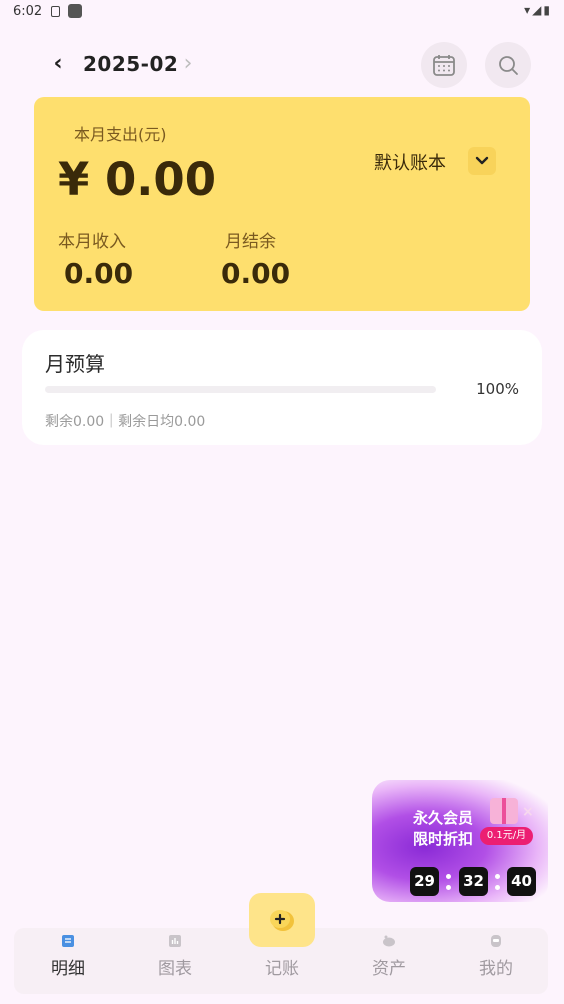 This screenshot has width=564, height=1004. Describe the element at coordinates (92, 242) in the screenshot. I see `income-label: 本月收入` at that location.